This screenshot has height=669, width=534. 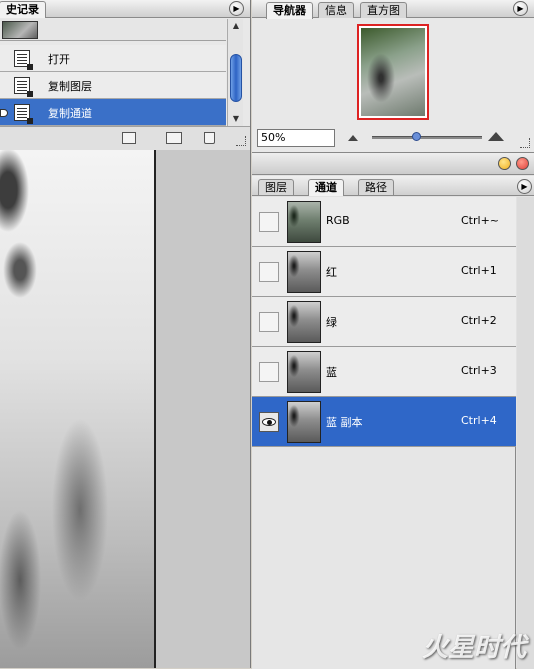 I want to click on channels-tabbar: 图层 通道 路径 ▶, so click(x=393, y=186).